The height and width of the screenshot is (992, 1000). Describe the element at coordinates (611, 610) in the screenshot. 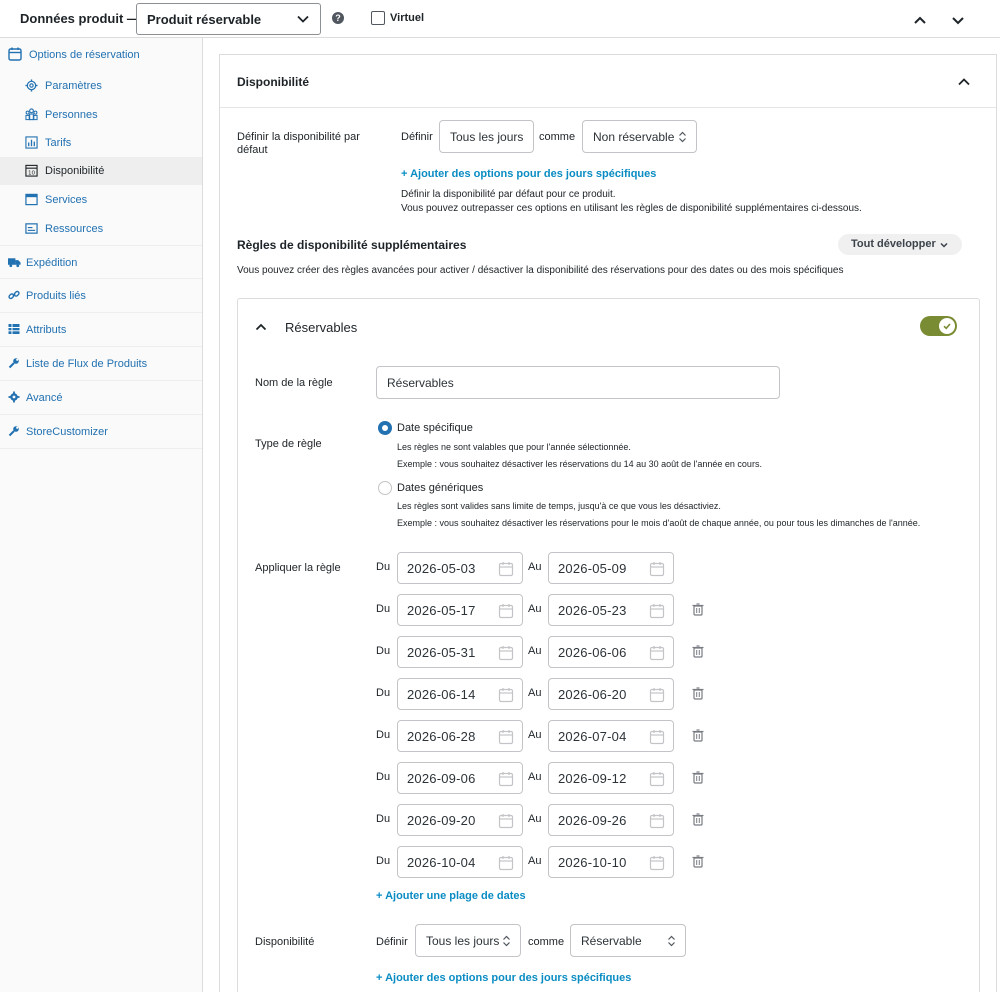

I see `date-to-input: 2026-05-23` at that location.